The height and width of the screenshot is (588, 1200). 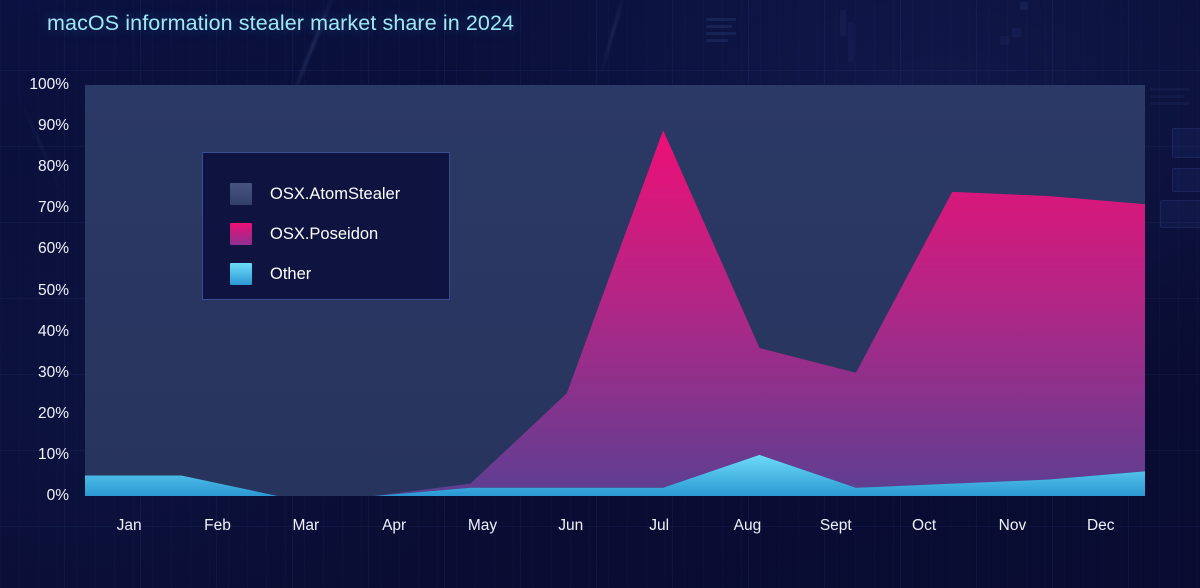 I want to click on x-axis-tick: Dec, so click(x=1100, y=525).